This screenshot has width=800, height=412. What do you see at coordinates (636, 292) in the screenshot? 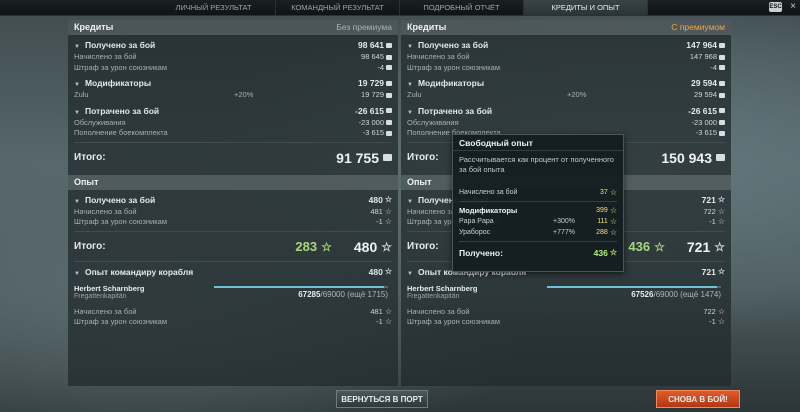
I see `commander-progress: 67526/69000 (ещё 1474)` at bounding box center [636, 292].